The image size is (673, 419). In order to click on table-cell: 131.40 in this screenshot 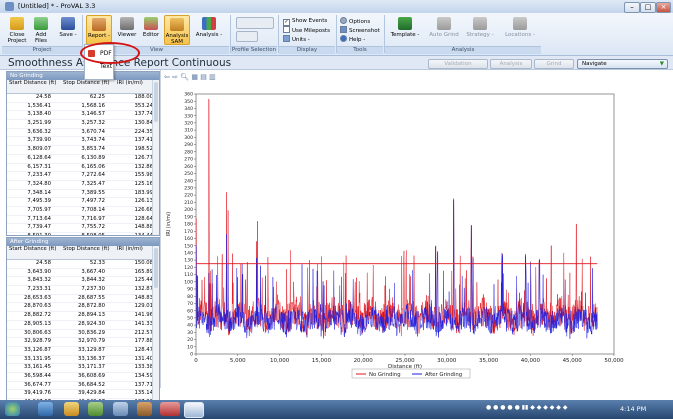, I will do `click(143, 358)`.